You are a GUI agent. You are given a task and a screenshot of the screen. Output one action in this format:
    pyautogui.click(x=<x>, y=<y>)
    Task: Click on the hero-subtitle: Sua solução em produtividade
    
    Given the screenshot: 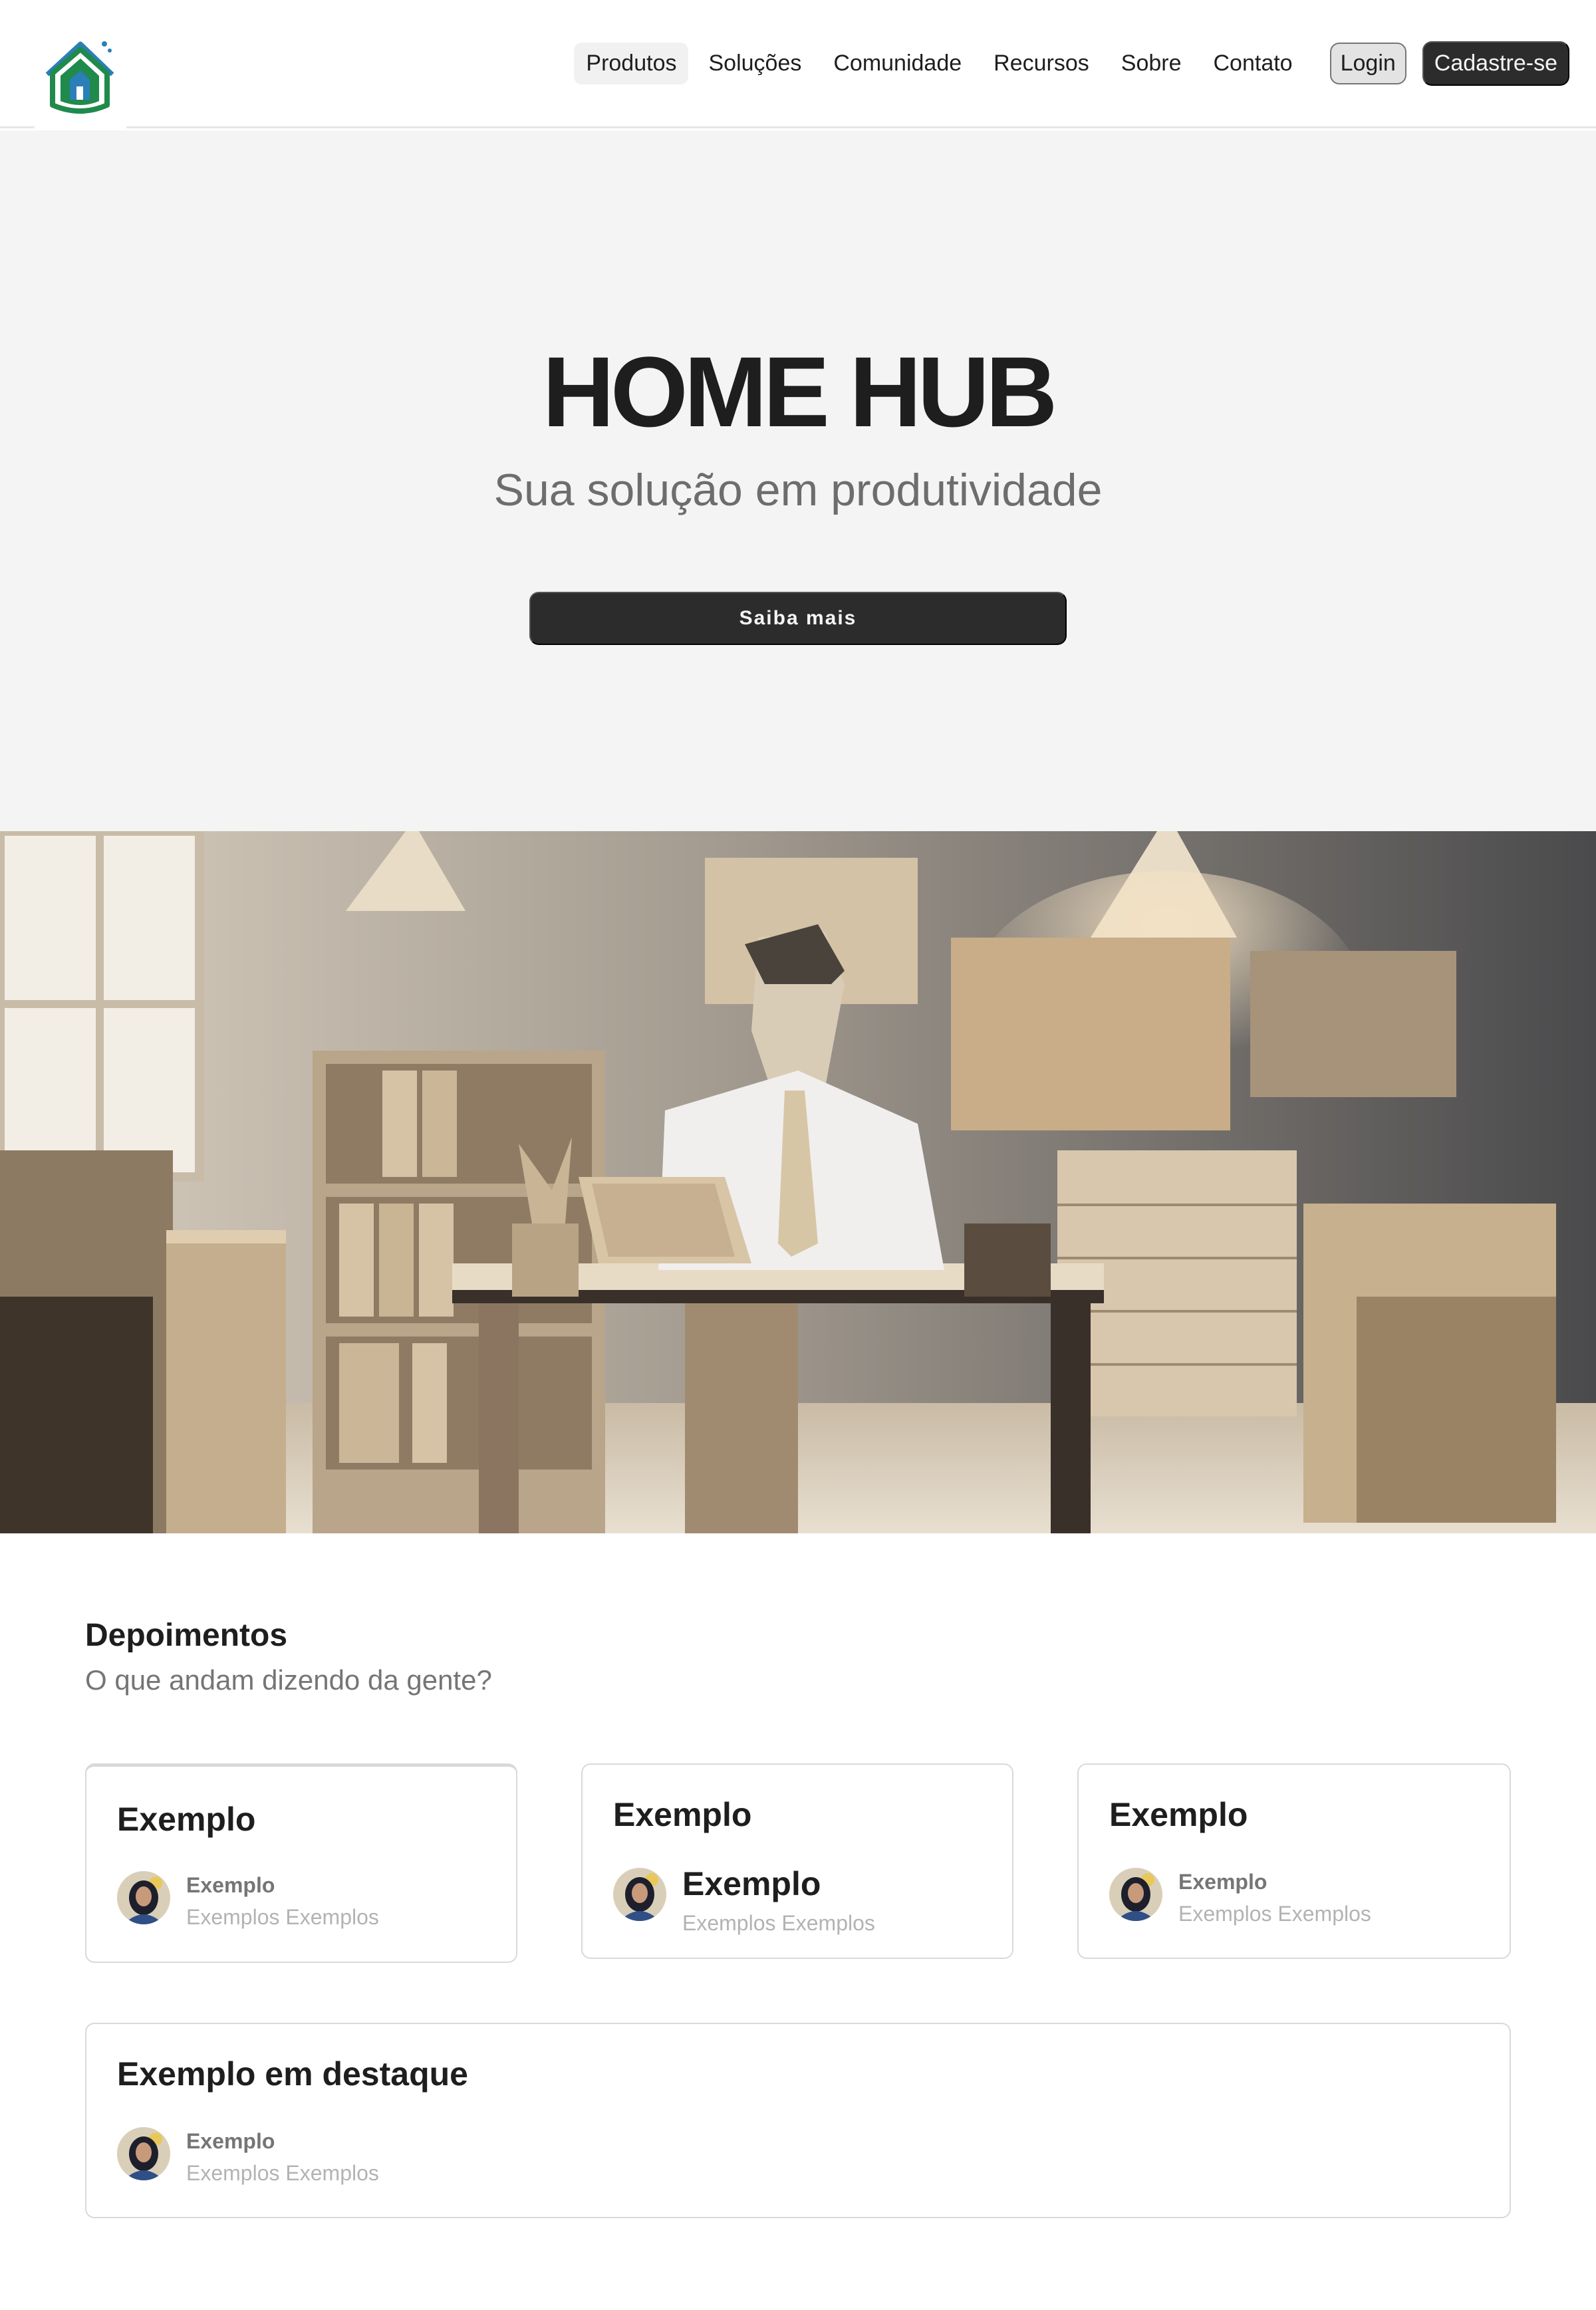 What is the action you would take?
    pyautogui.click(x=798, y=490)
    